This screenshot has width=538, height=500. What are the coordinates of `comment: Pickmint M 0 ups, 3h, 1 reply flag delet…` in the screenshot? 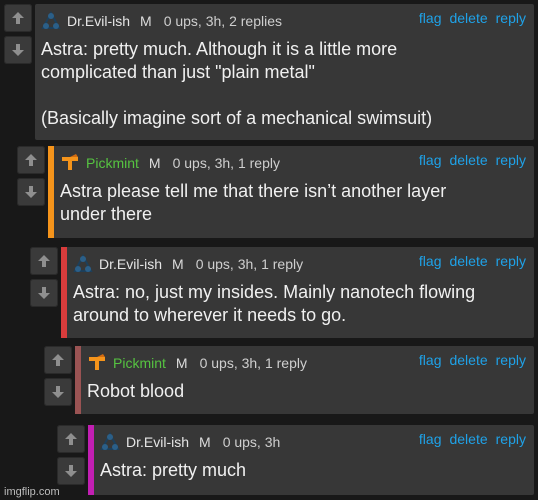 It's located at (289, 380).